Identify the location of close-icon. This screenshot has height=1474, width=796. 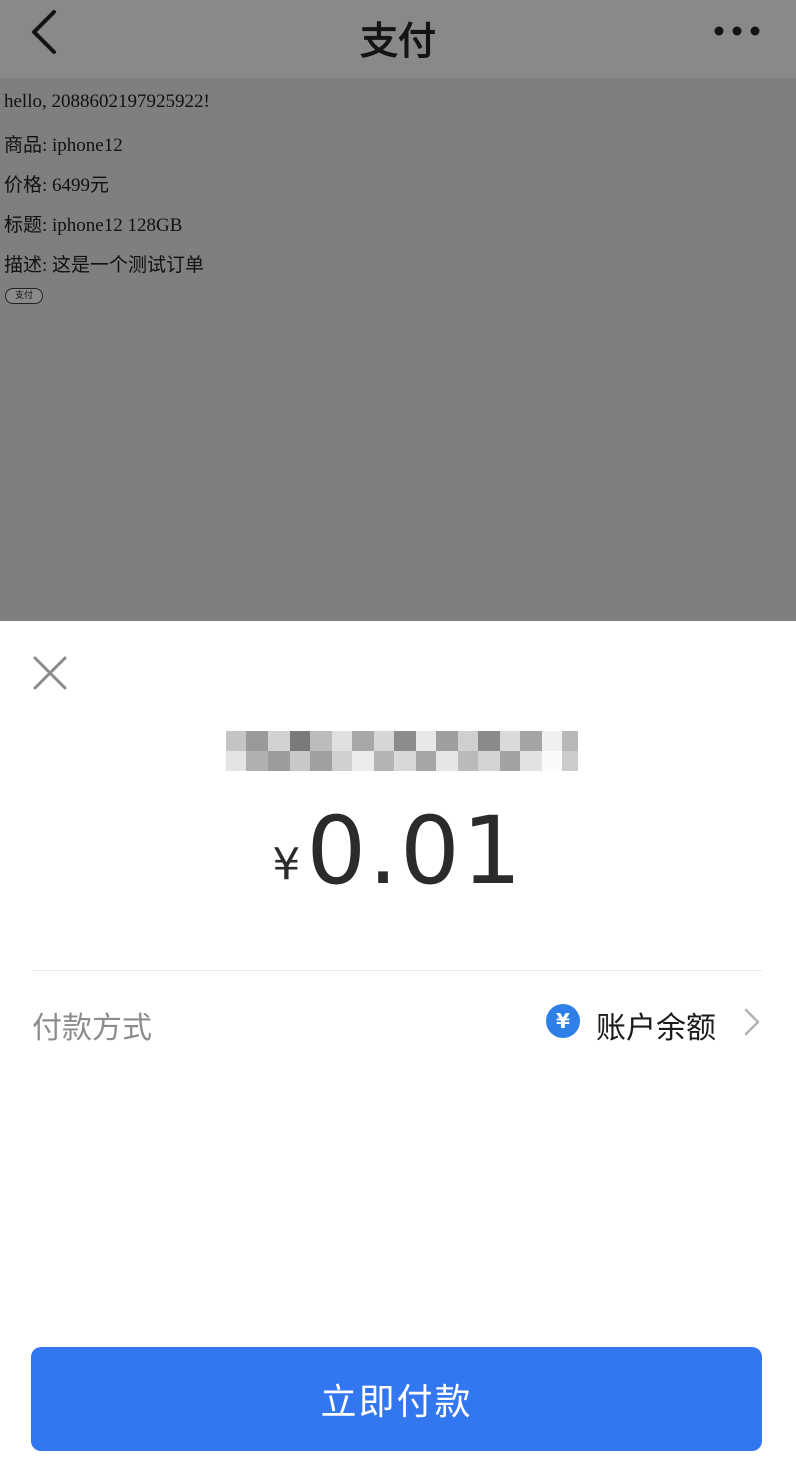
(50, 673).